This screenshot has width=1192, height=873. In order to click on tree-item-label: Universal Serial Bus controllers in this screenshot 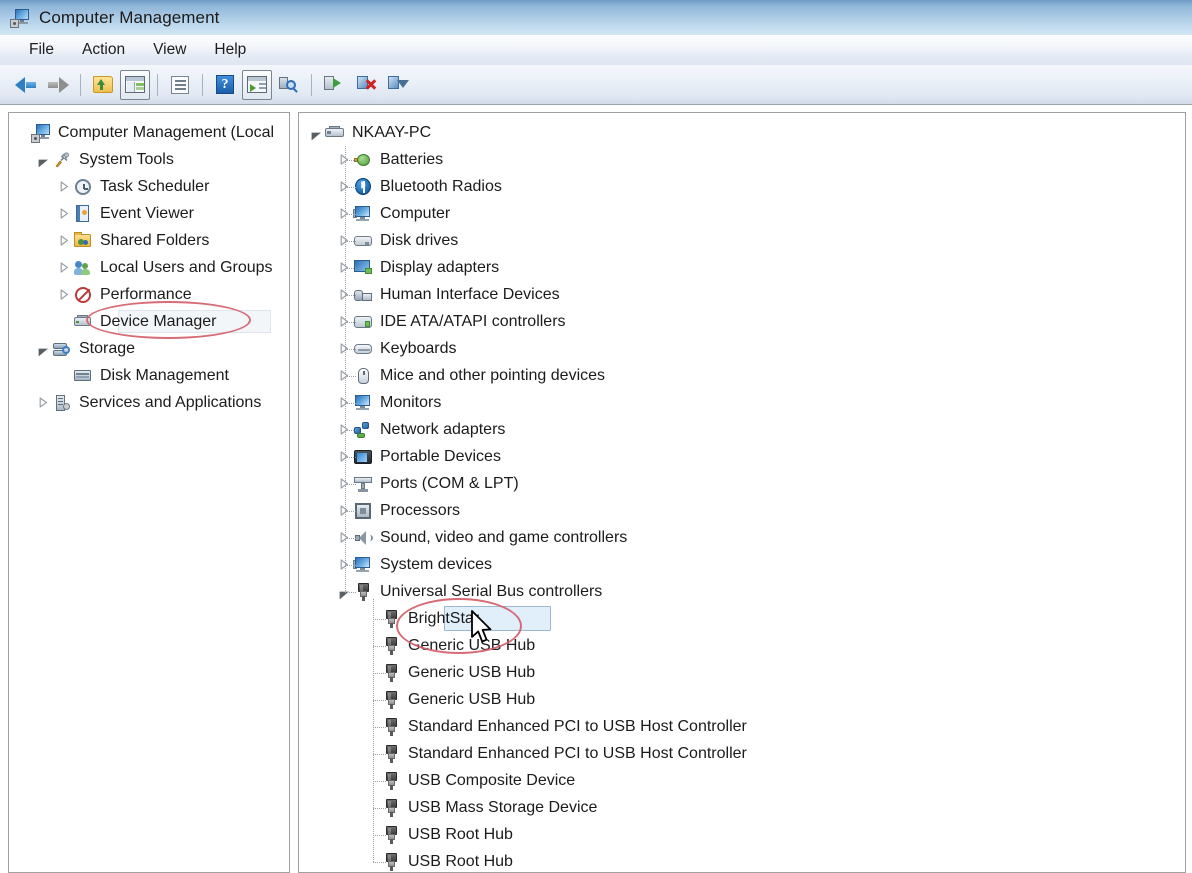, I will do `click(491, 591)`.